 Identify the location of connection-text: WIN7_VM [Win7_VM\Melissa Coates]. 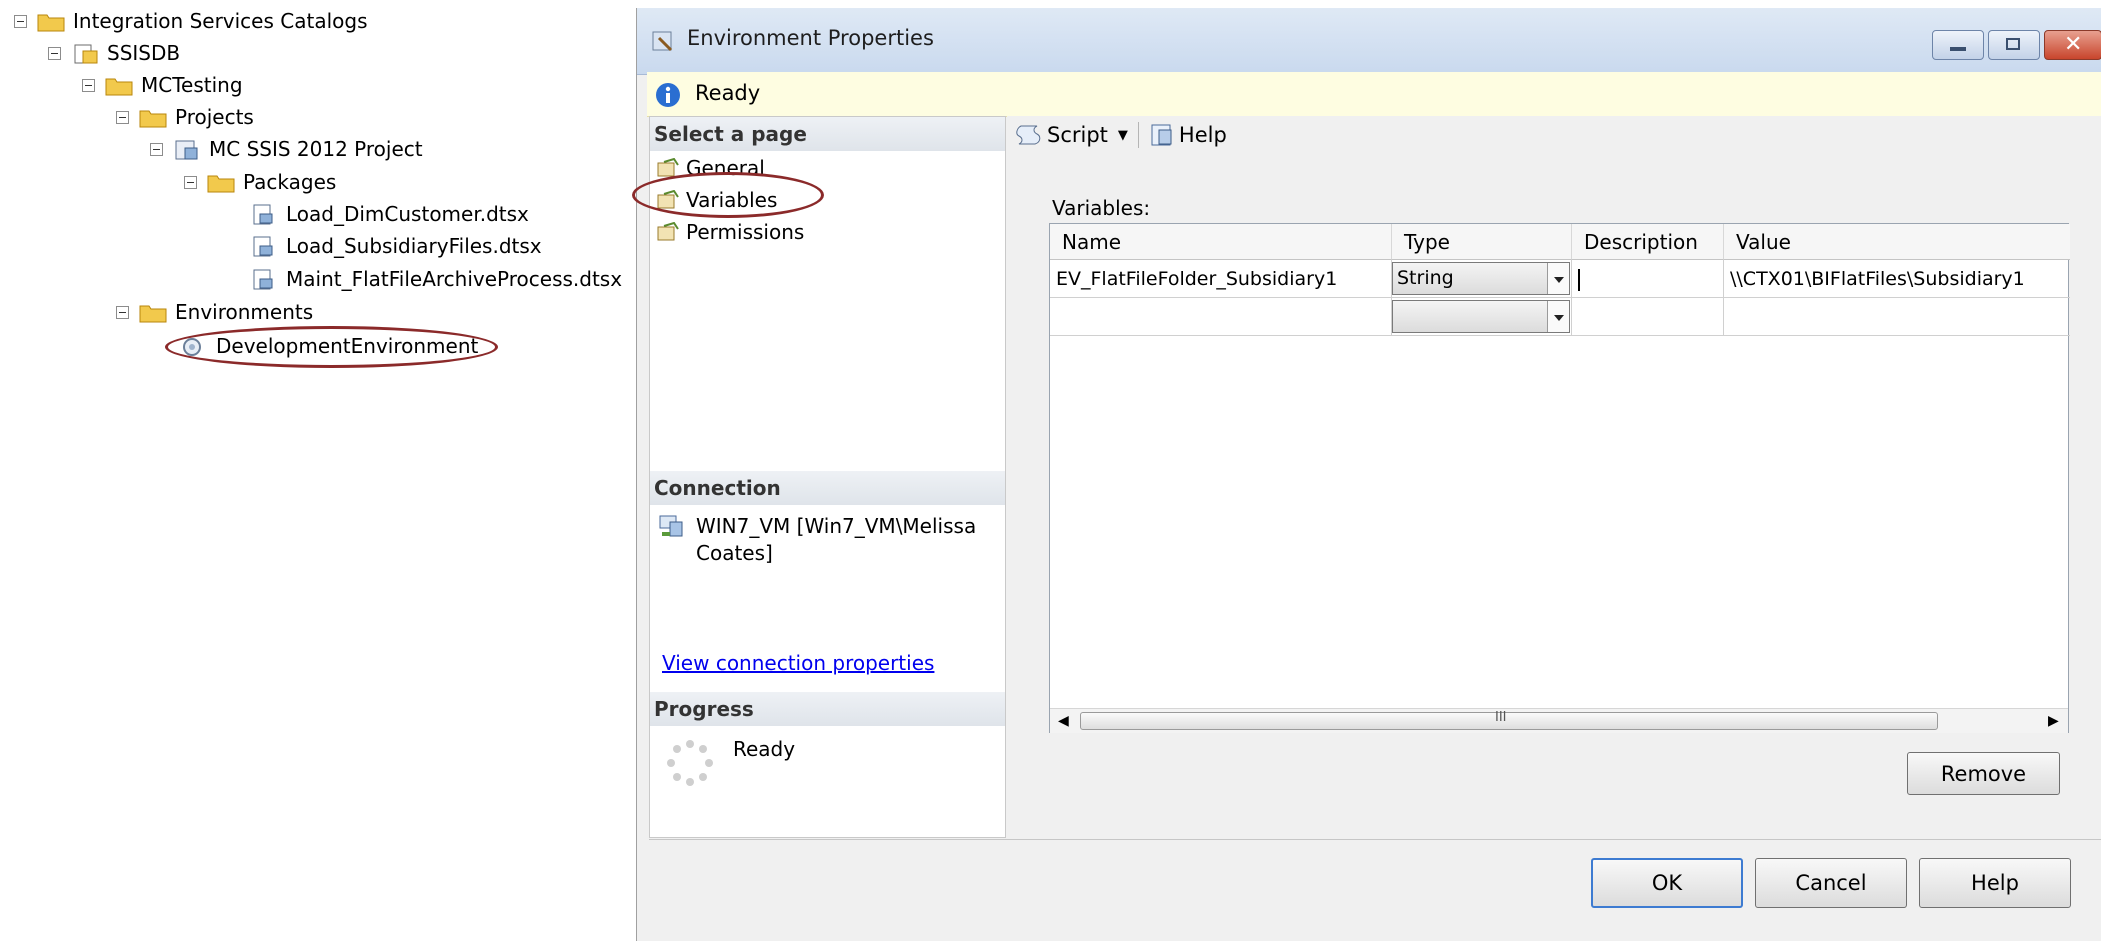
(836, 539).